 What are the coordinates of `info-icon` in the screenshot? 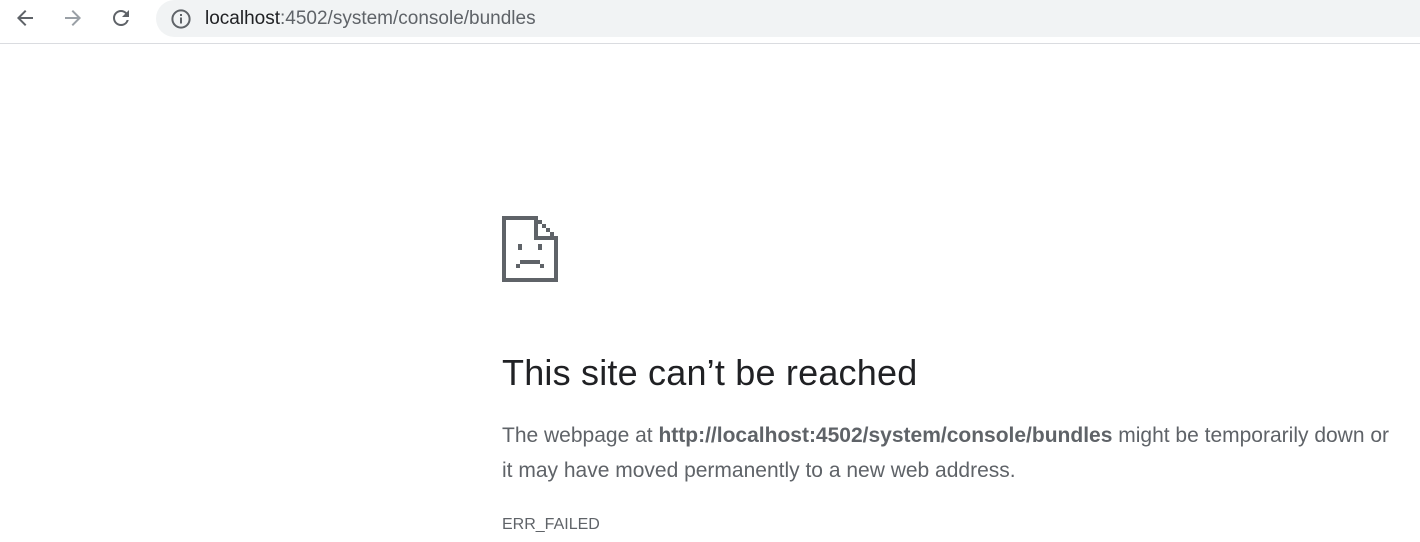 It's located at (181, 19).